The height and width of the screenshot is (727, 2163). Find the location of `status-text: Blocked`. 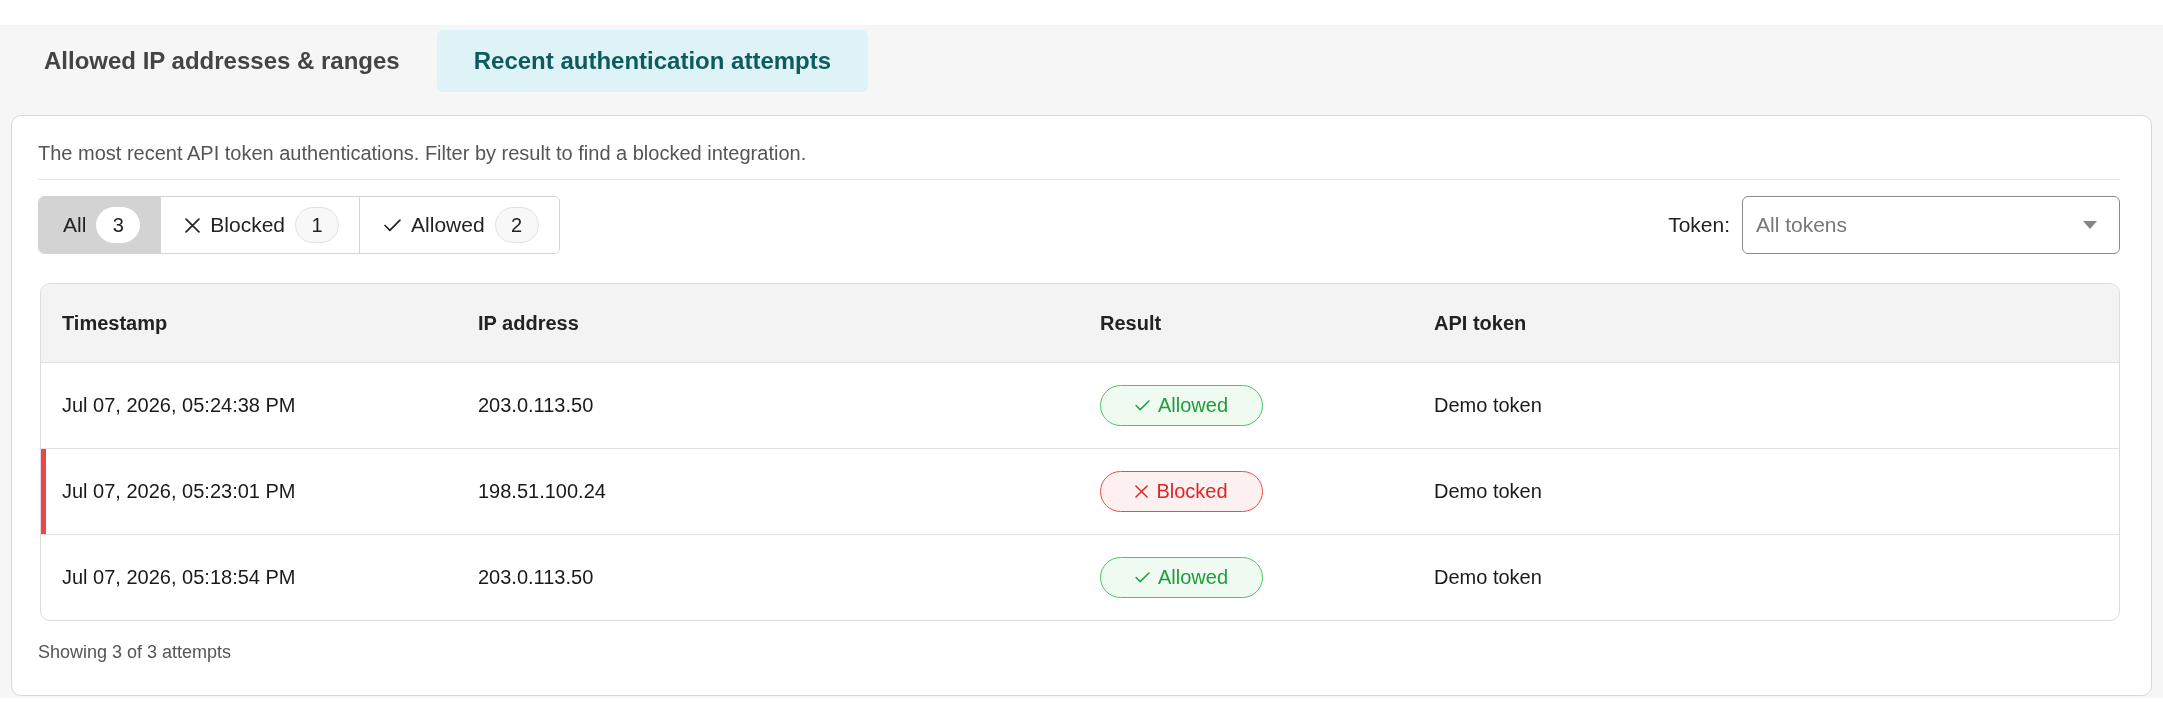

status-text: Blocked is located at coordinates (1192, 491).